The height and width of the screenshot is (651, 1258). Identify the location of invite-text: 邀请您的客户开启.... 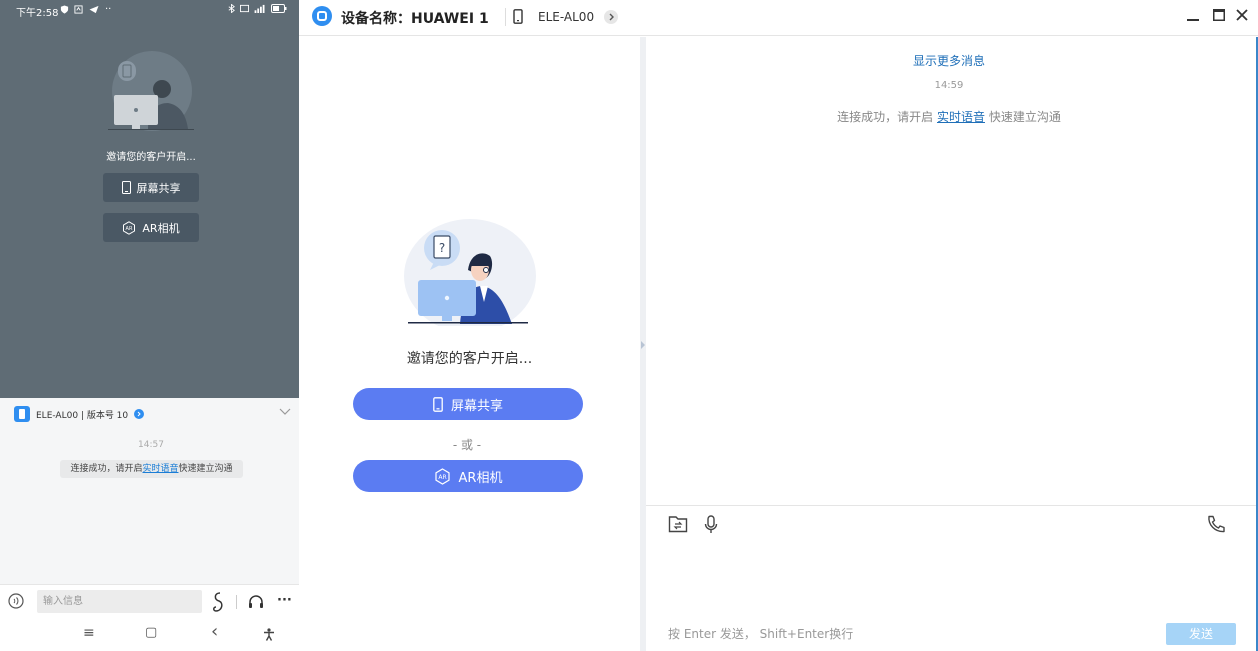
(469, 359).